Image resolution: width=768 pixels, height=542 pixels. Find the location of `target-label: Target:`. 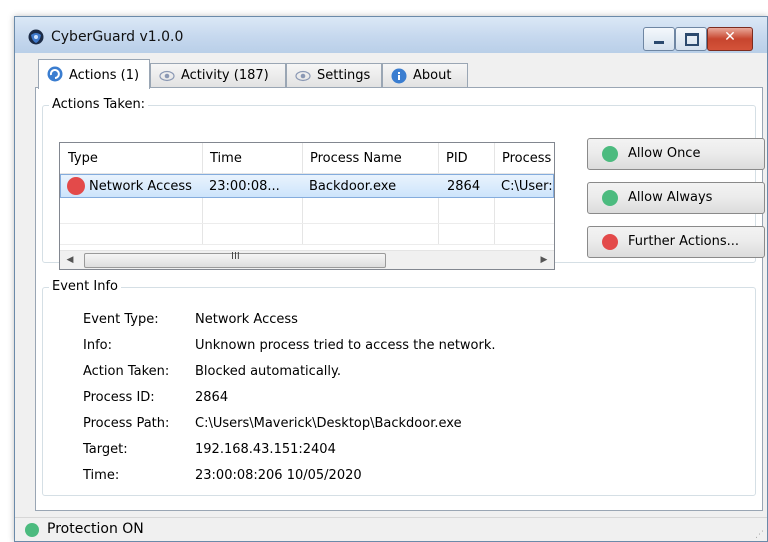

target-label: Target: is located at coordinates (105, 449).